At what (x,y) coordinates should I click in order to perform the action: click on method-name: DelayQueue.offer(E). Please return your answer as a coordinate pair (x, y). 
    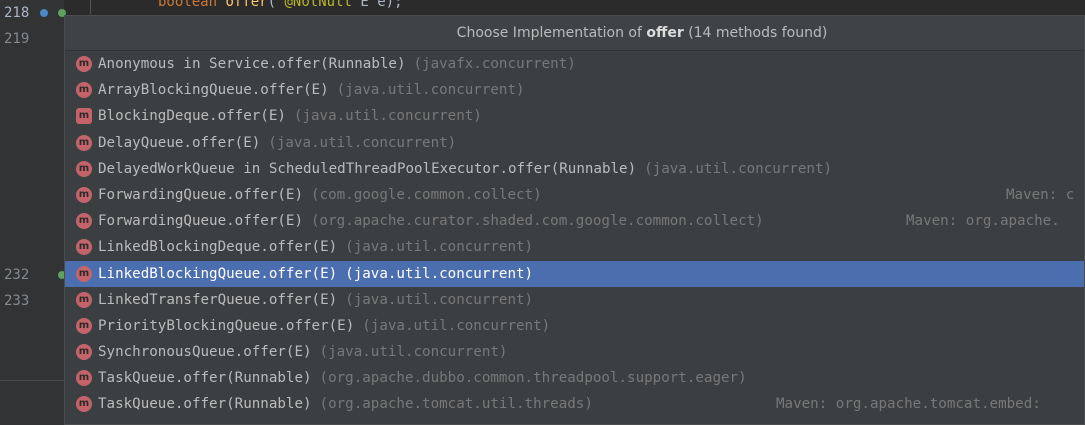
    Looking at the image, I should click on (179, 142).